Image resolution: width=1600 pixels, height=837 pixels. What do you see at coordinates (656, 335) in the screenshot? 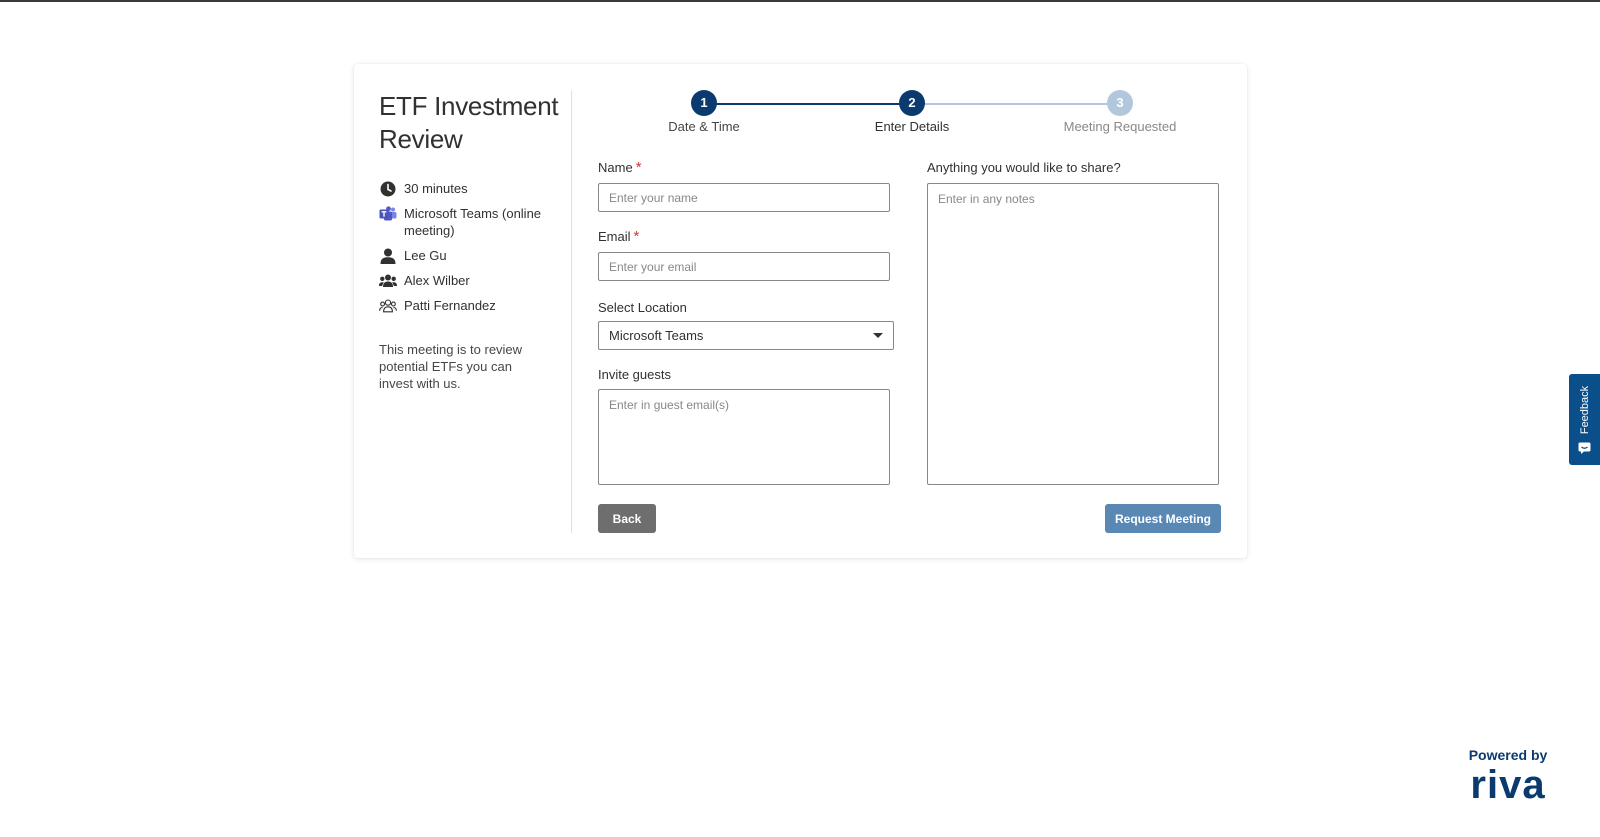
I see `location-select-value: Microsoft Teams` at bounding box center [656, 335].